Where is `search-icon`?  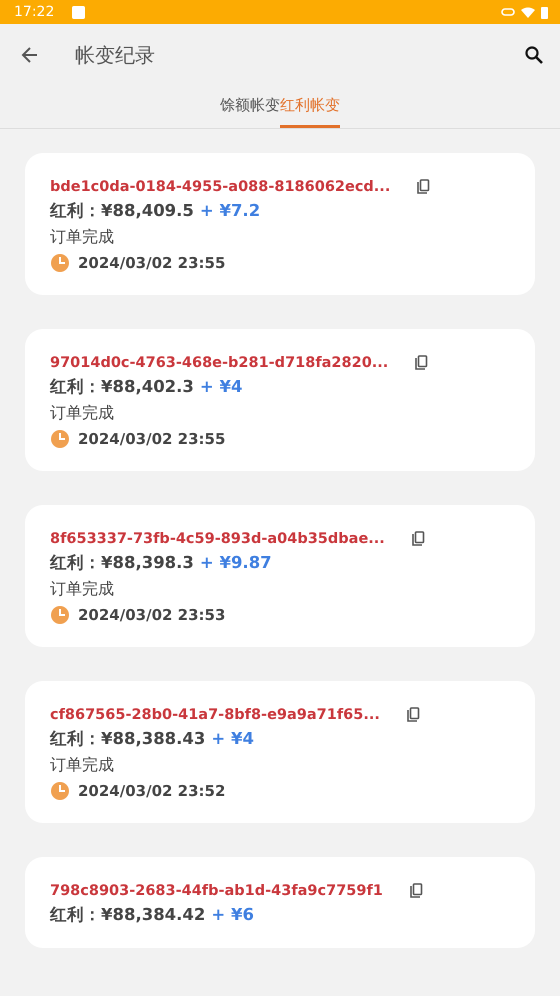
search-icon is located at coordinates (534, 55).